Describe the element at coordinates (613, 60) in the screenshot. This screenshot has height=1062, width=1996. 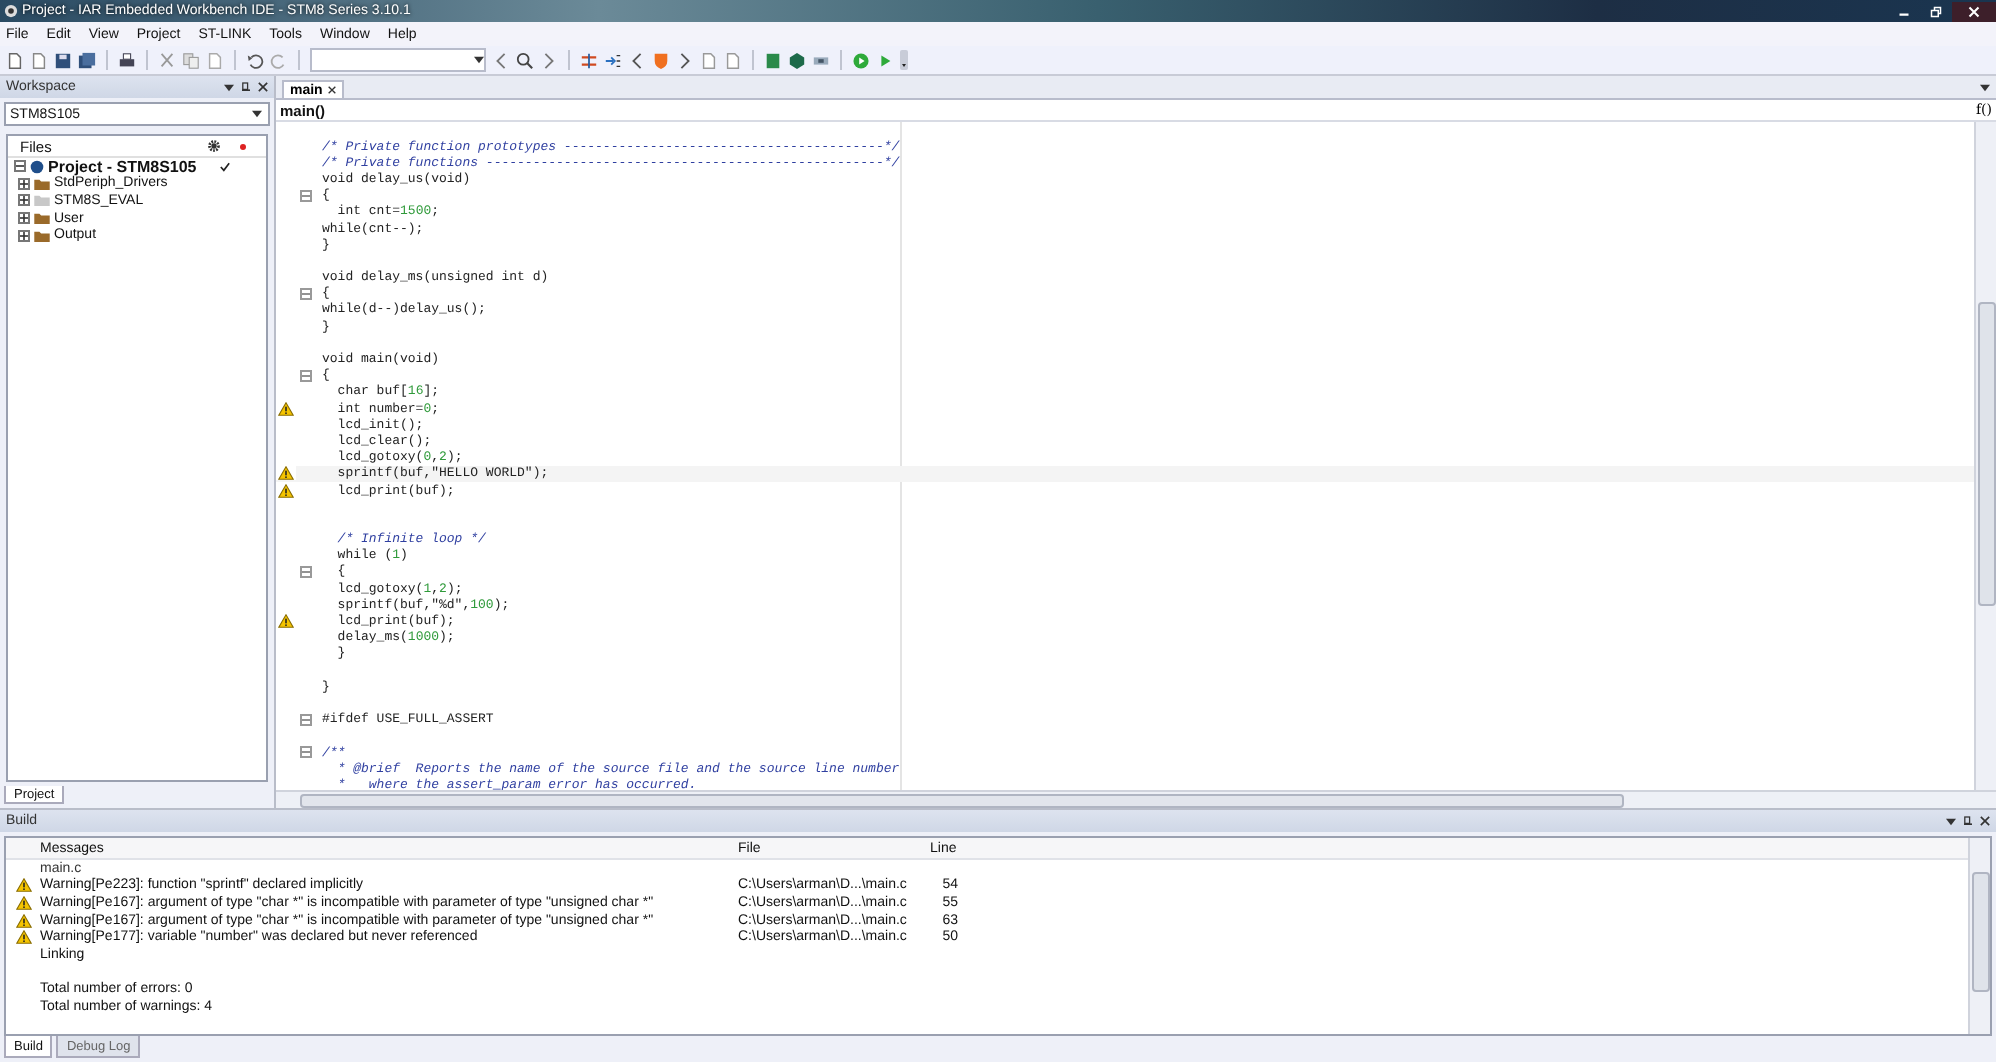
I see `indent-icon` at that location.